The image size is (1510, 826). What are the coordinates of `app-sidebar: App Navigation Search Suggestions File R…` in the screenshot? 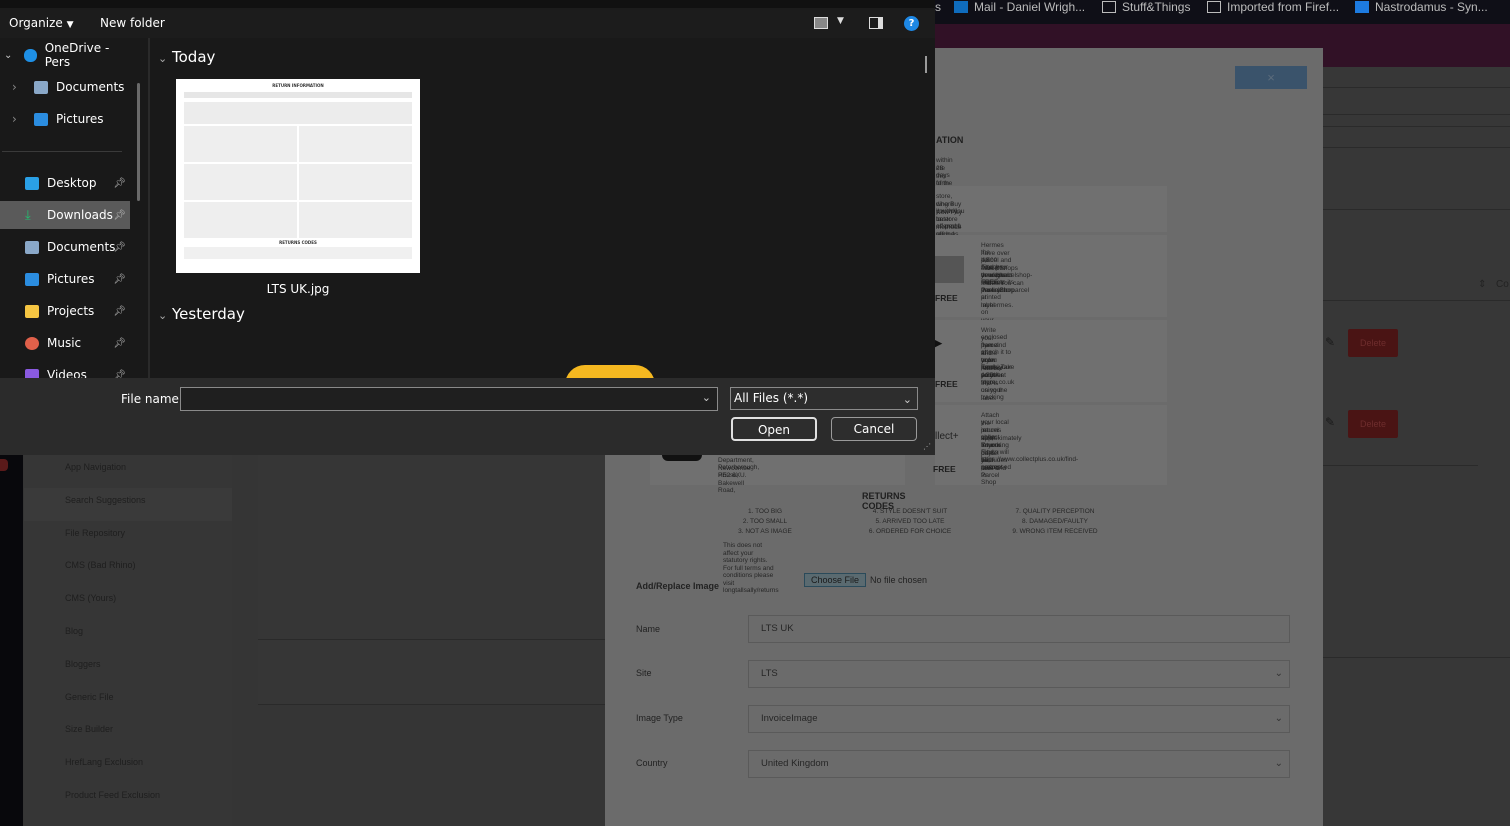 It's located at (128, 640).